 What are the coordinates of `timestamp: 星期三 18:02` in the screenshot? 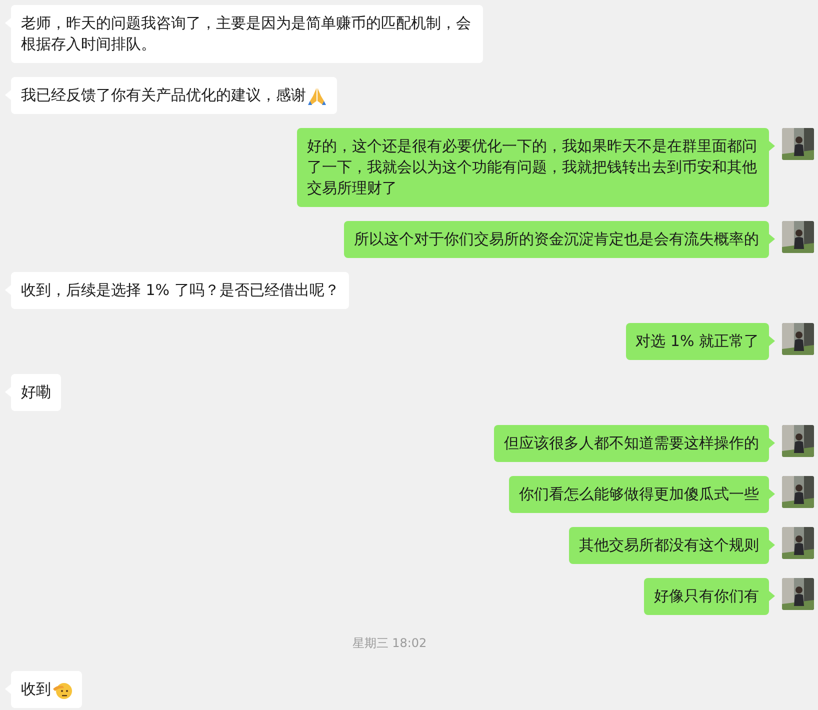 It's located at (389, 643).